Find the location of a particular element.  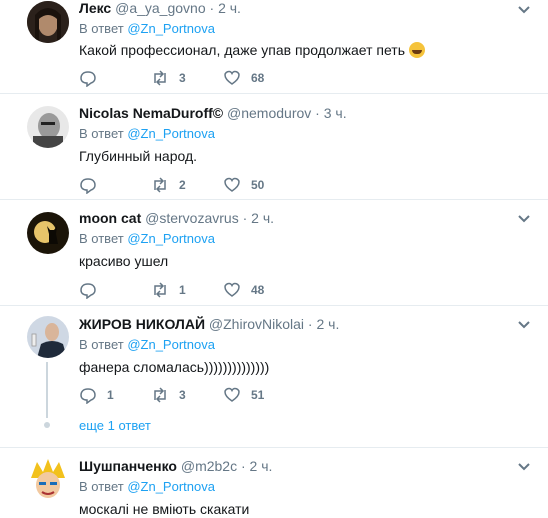

author-name: Шушпанченко is located at coordinates (128, 466).